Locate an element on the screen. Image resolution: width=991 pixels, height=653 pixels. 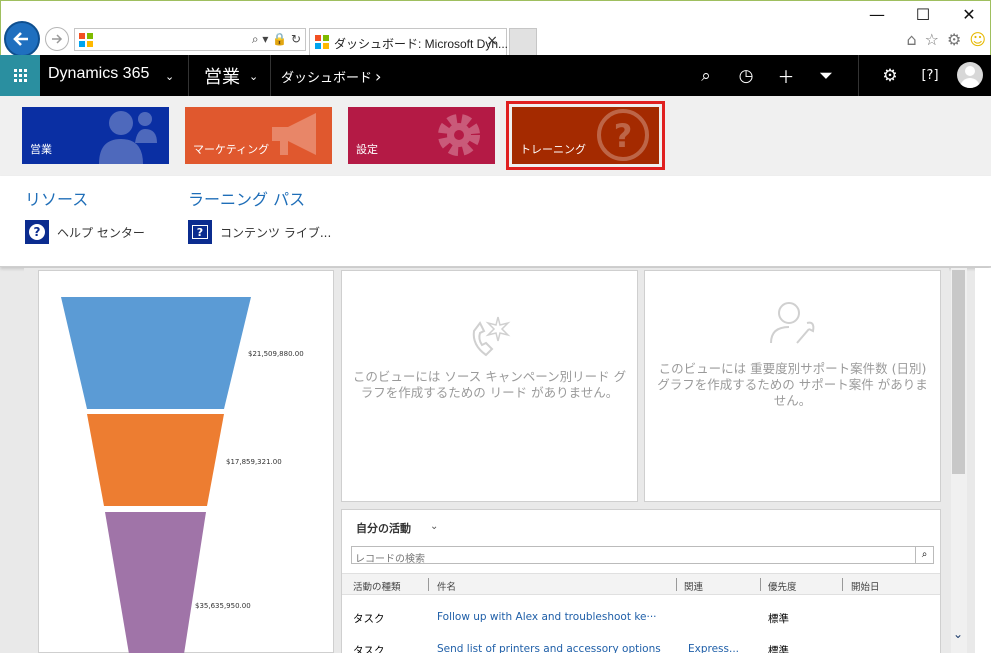
tile-sales: 営業 is located at coordinates (95, 135).